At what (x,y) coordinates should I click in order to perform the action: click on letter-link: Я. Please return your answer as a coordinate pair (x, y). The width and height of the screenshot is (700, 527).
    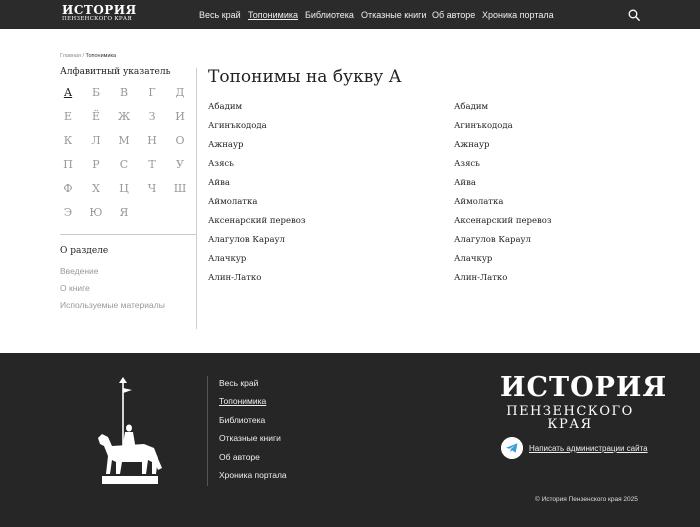
    Looking at the image, I should click on (124, 212).